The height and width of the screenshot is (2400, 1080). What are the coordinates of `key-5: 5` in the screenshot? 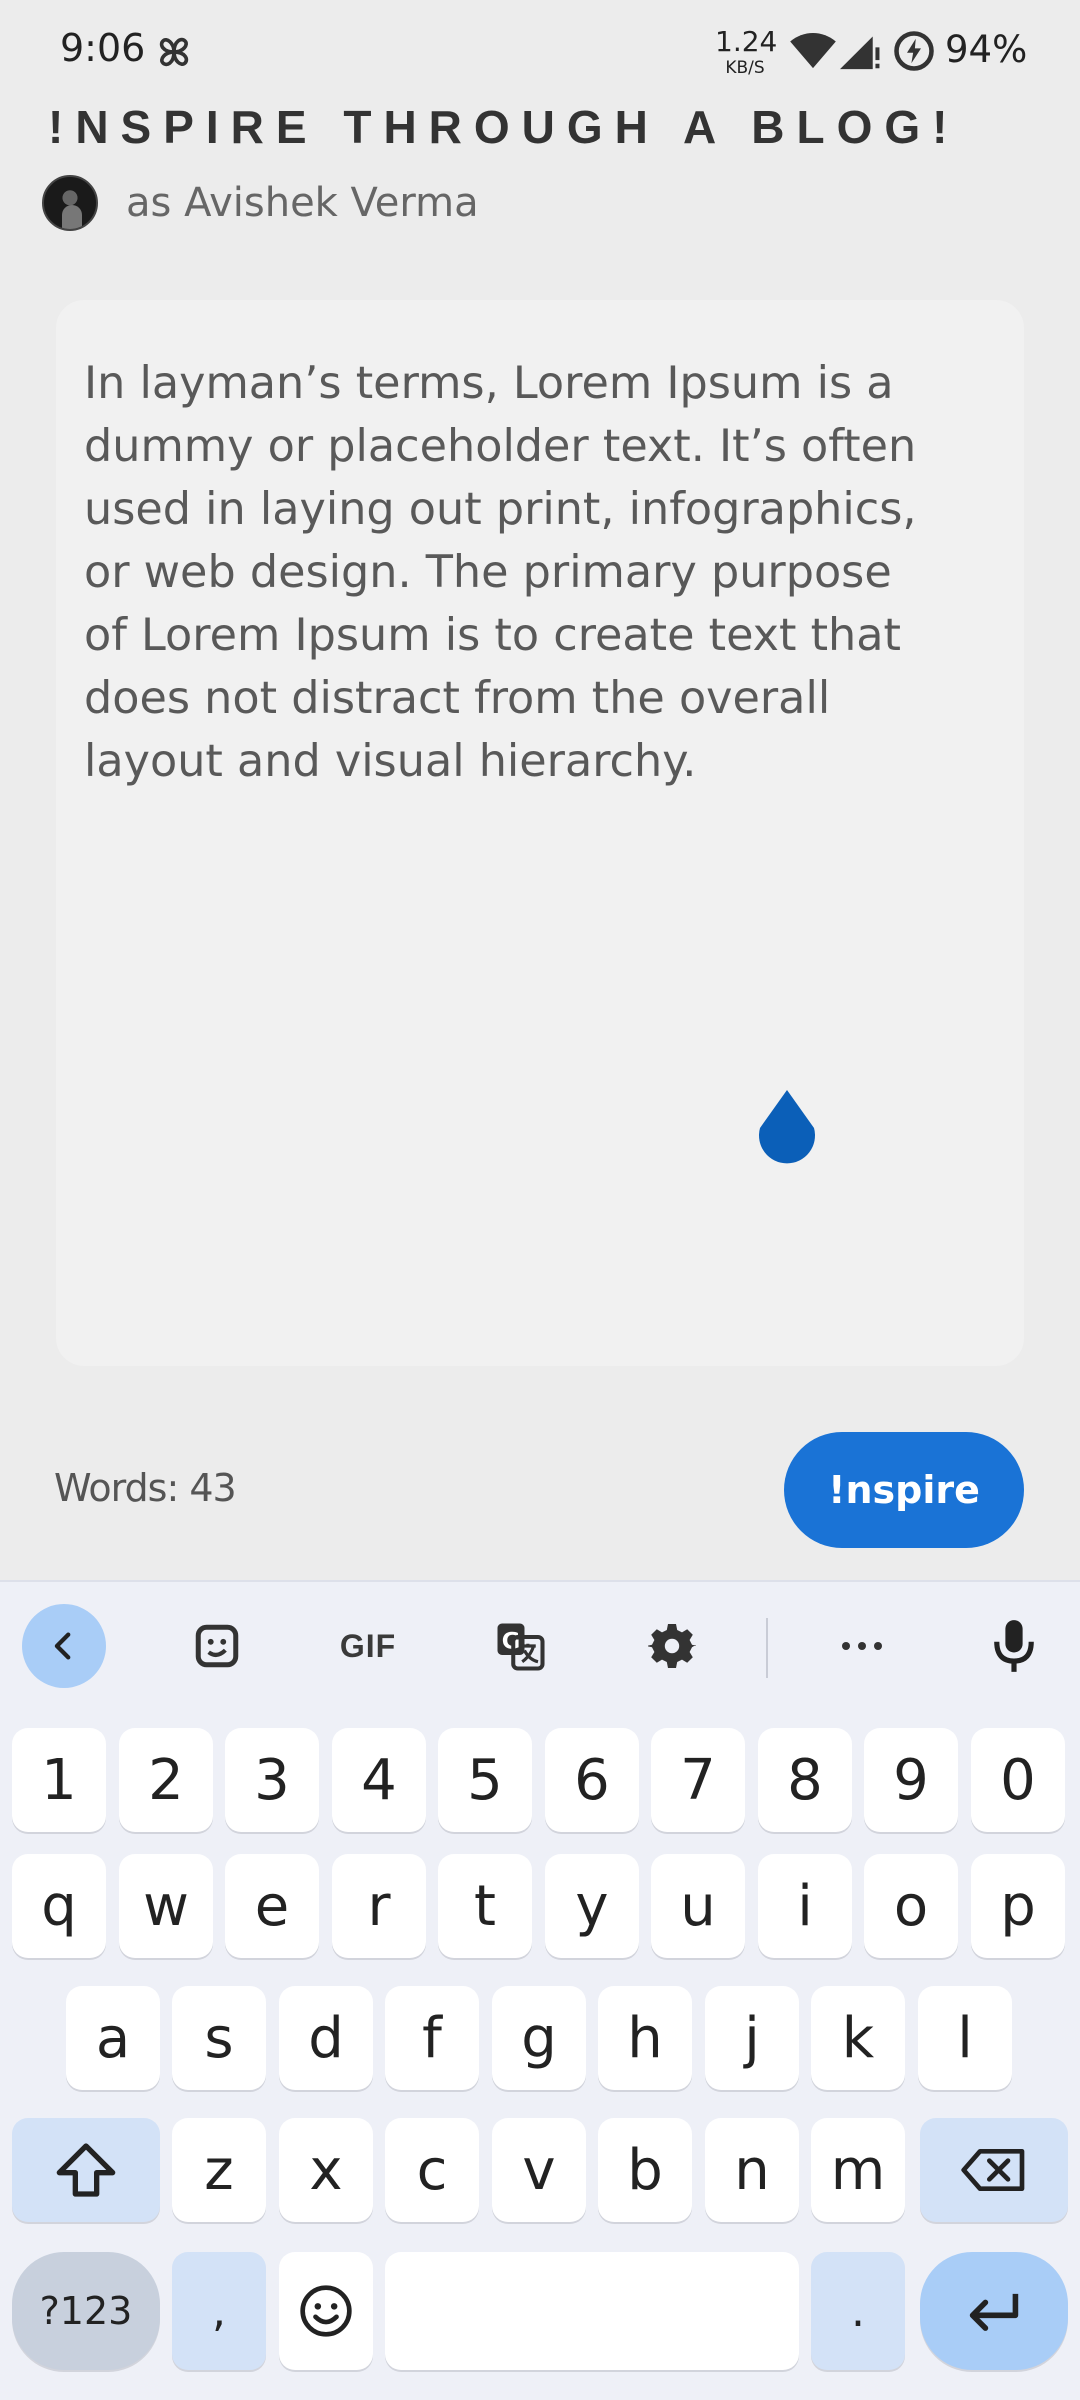 It's located at (485, 1780).